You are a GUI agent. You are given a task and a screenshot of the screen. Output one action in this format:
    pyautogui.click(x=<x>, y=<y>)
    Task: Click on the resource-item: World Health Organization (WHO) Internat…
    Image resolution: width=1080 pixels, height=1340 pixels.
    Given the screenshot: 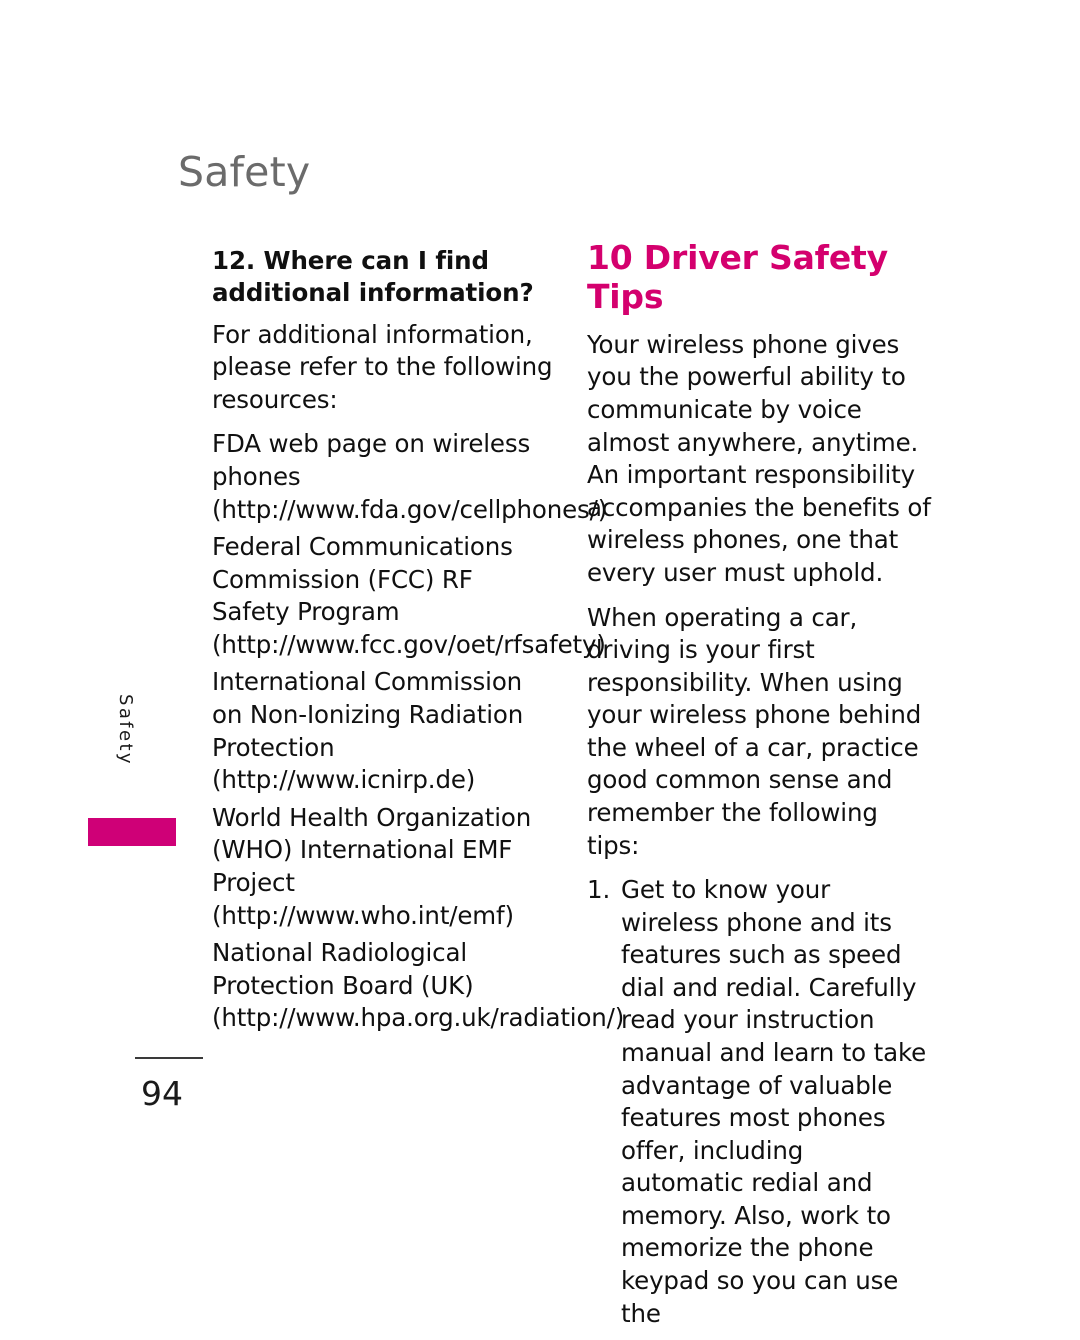 What is the action you would take?
    pyautogui.click(x=372, y=866)
    